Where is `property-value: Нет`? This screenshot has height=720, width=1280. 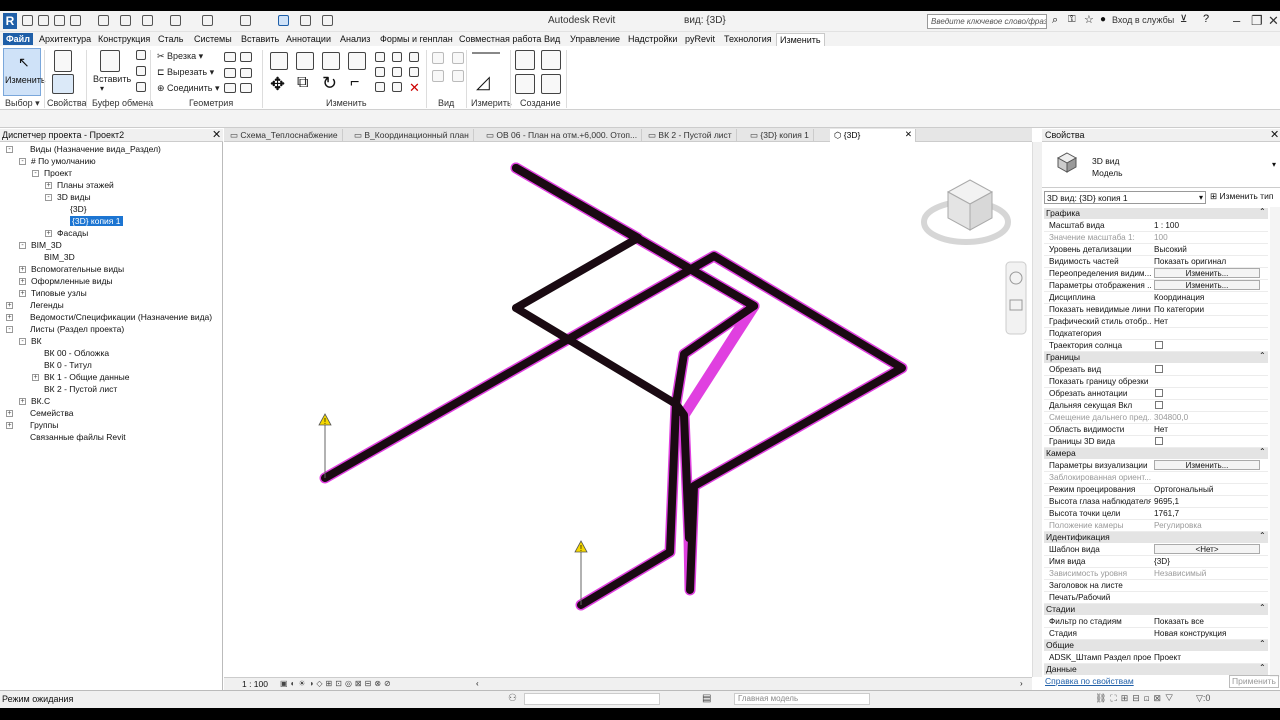 property-value: Нет is located at coordinates (1207, 429).